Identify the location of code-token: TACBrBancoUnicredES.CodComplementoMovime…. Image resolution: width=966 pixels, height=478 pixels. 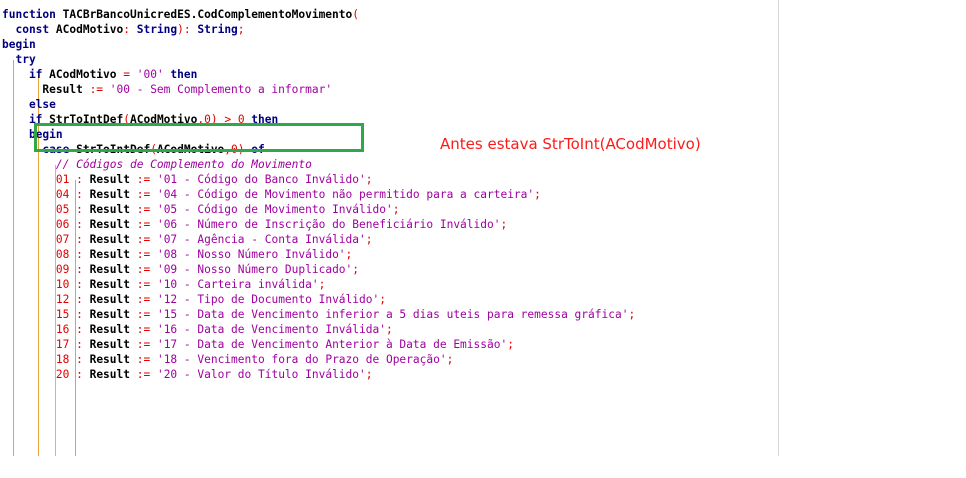
(204, 14).